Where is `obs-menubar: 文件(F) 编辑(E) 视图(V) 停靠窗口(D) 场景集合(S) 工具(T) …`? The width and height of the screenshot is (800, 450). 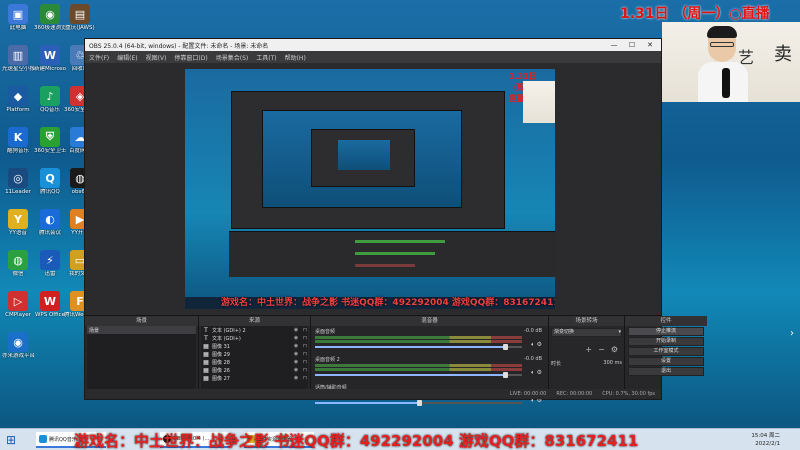 obs-menubar: 文件(F) 编辑(E) 视图(V) 停靠窗口(D) 场景集合(S) 工具(T) … is located at coordinates (373, 57).